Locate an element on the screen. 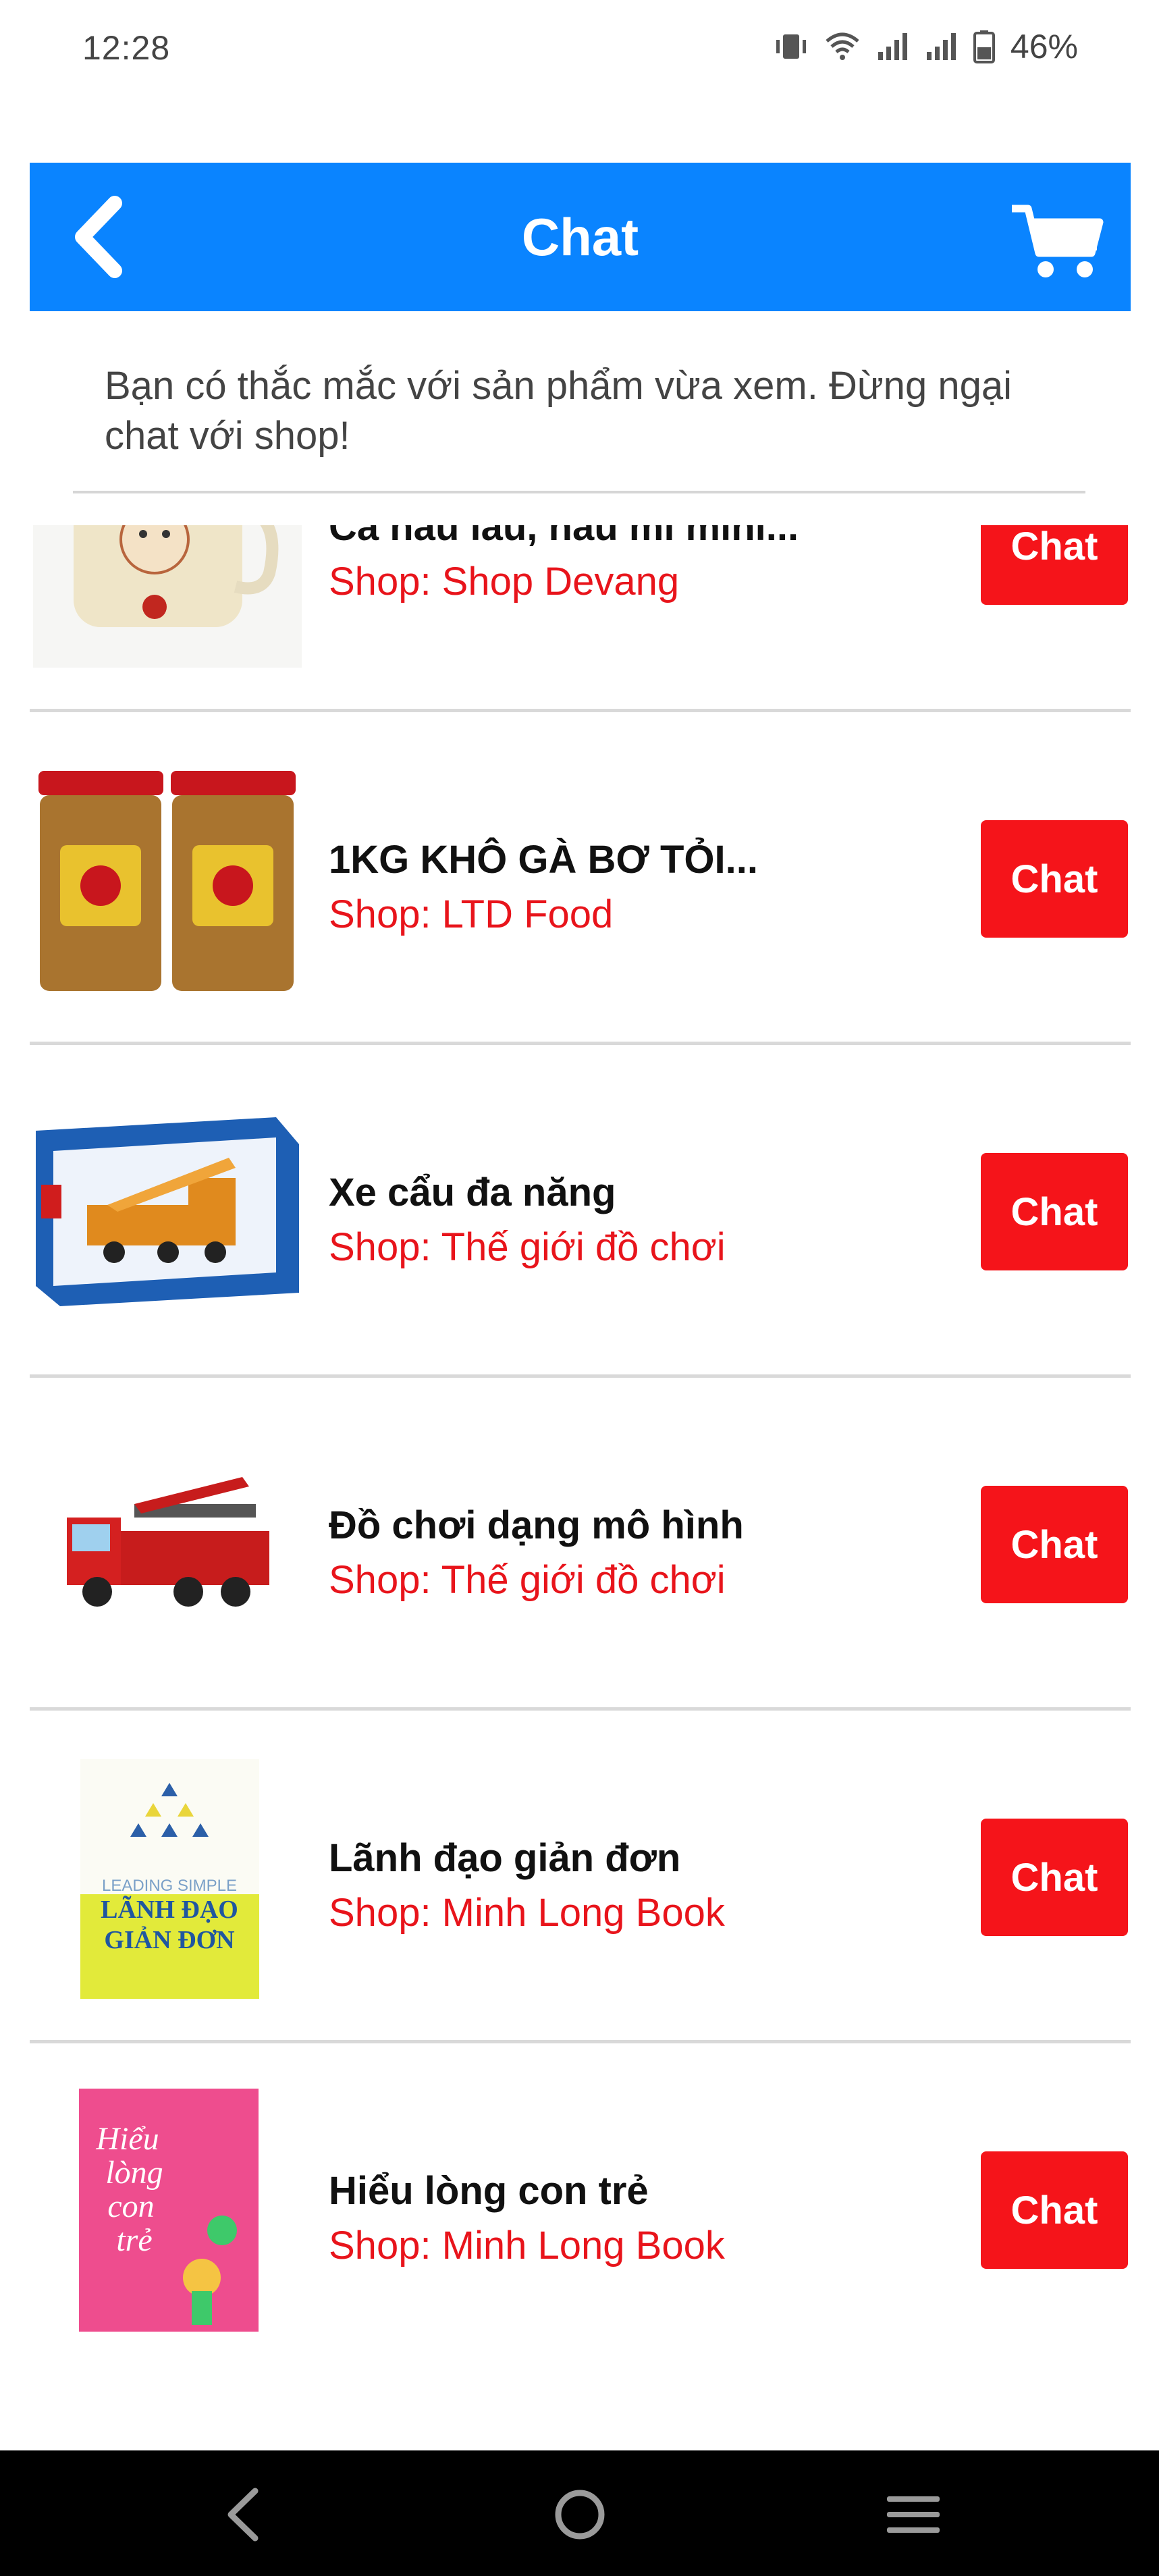 The width and height of the screenshot is (1159, 2576). book-cover-subtitle: LEADING SIMPLE is located at coordinates (170, 1886).